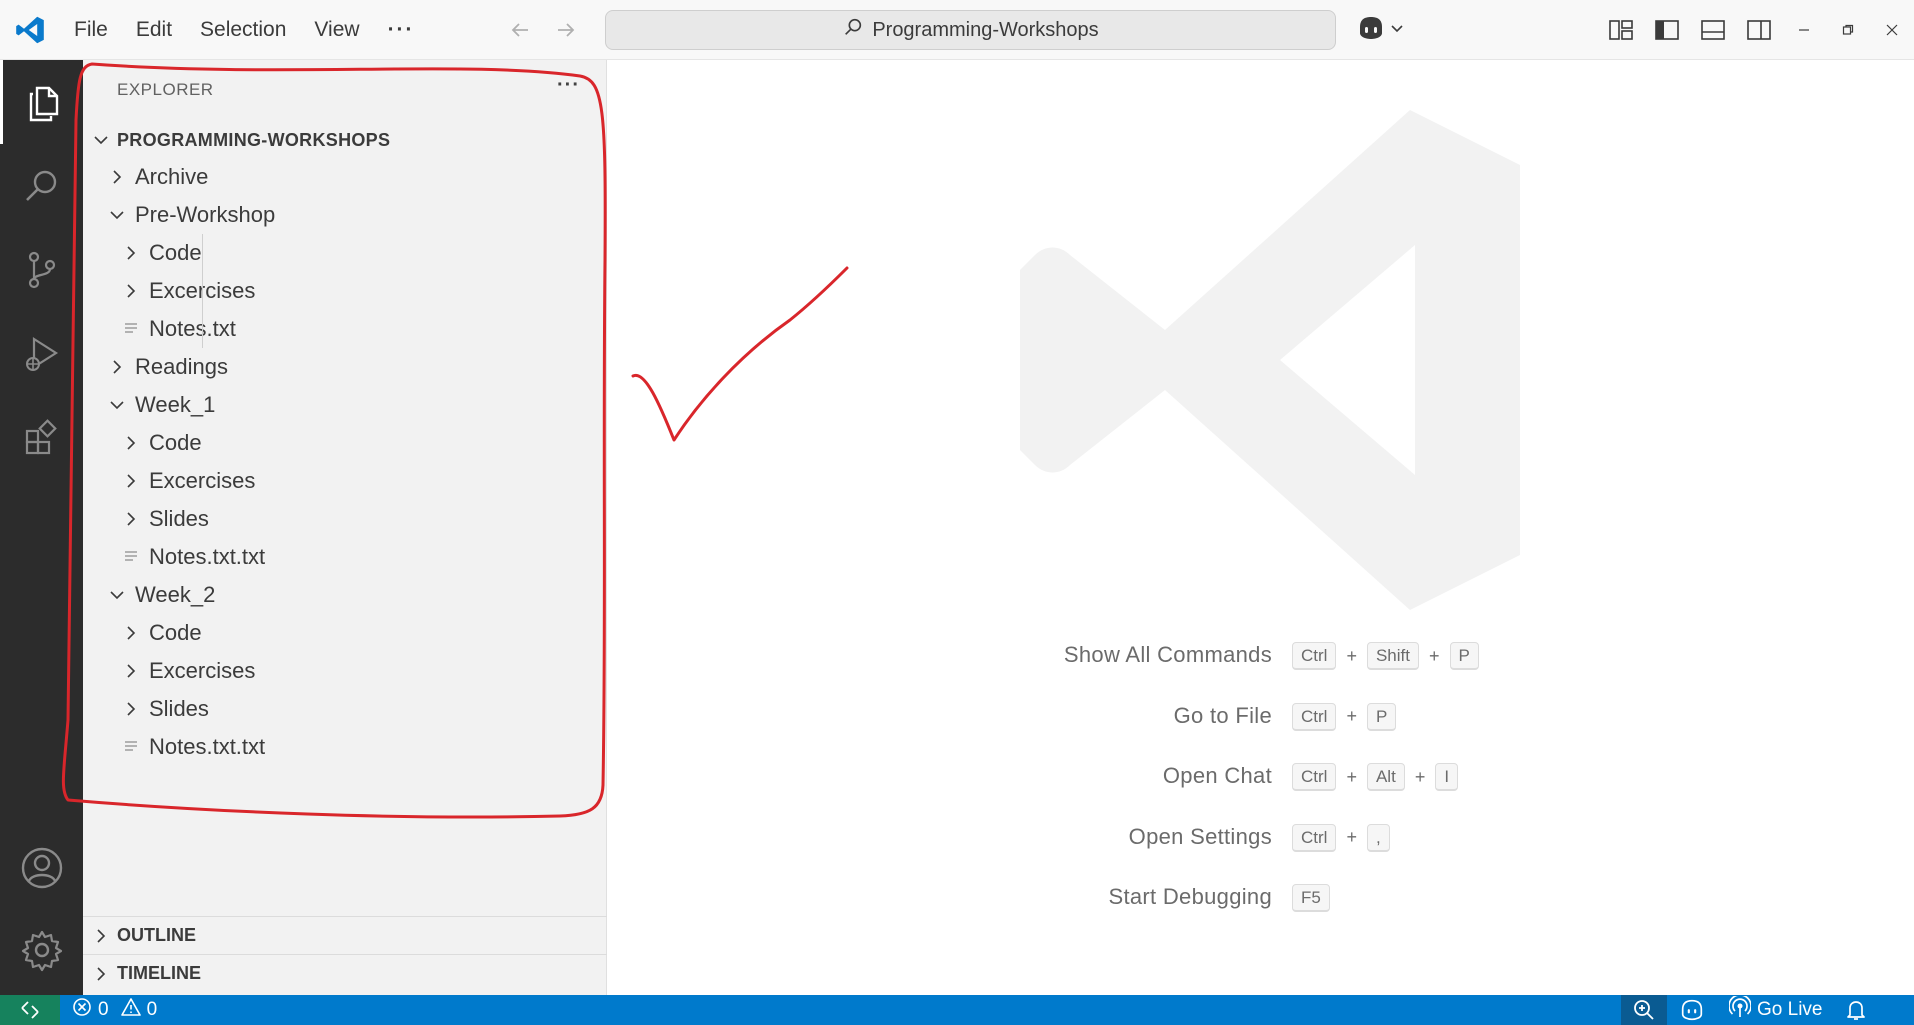  I want to click on tree-item-label: Slides, so click(179, 518).